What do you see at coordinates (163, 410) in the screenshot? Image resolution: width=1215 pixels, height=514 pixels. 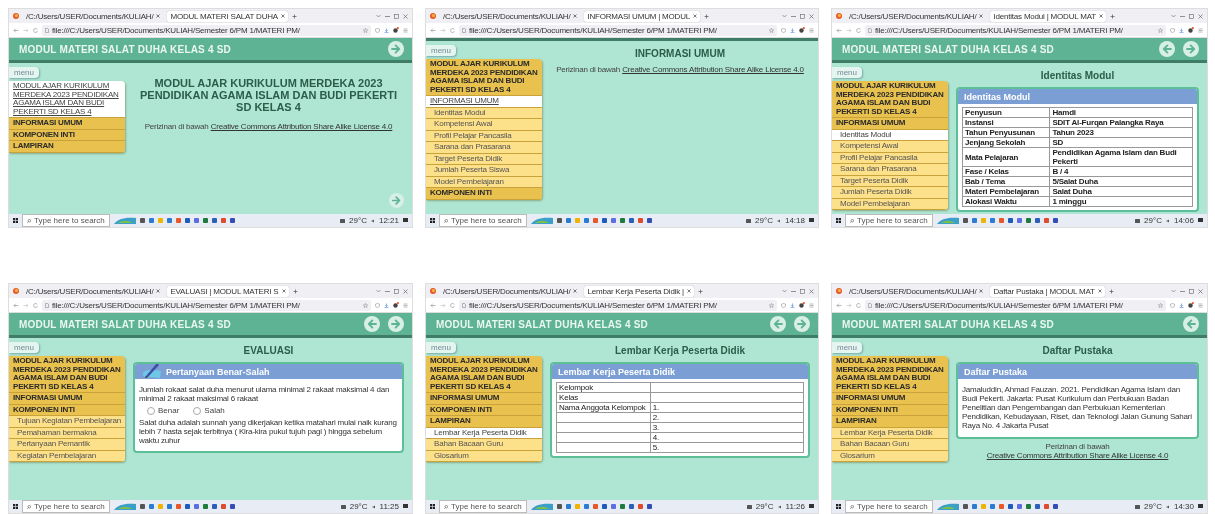 I see `answer-option: Benar` at bounding box center [163, 410].